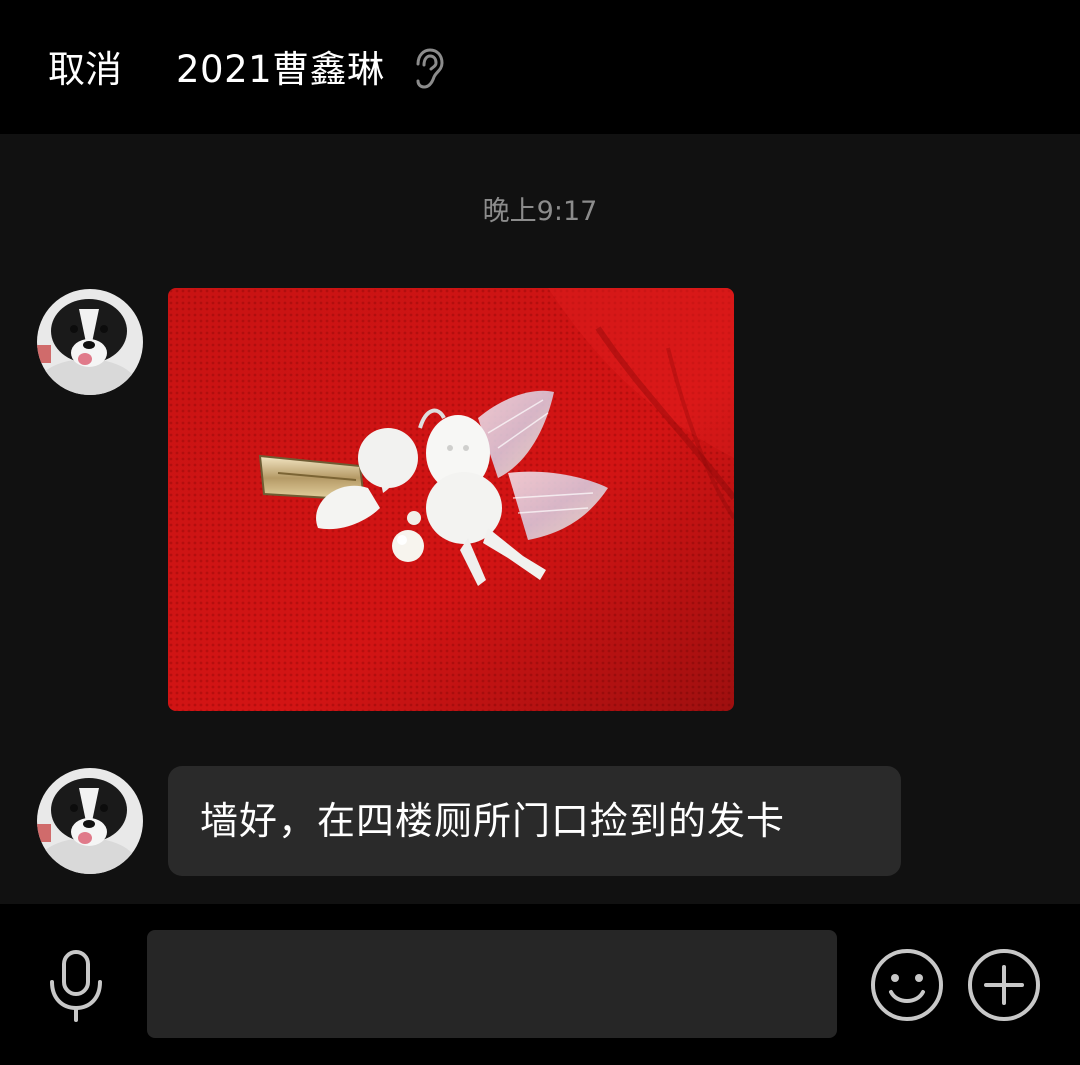  Describe the element at coordinates (280, 69) in the screenshot. I see `chat-title: 2021曹鑫琳` at that location.